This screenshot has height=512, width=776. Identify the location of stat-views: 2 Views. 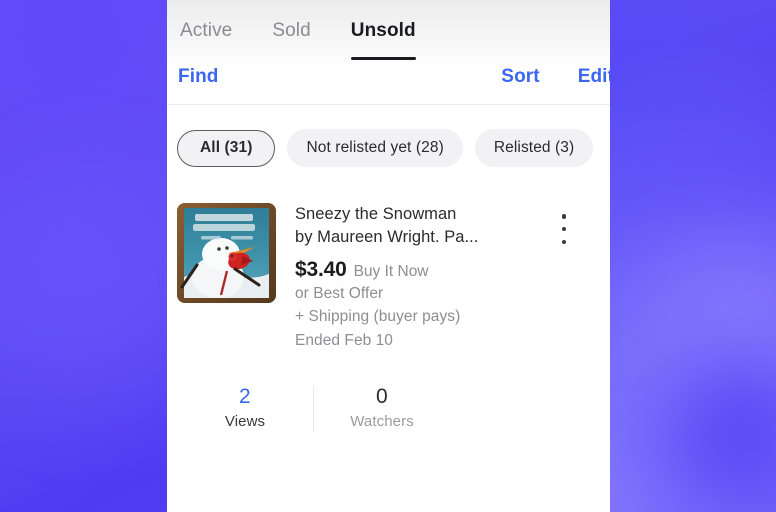
(245, 409).